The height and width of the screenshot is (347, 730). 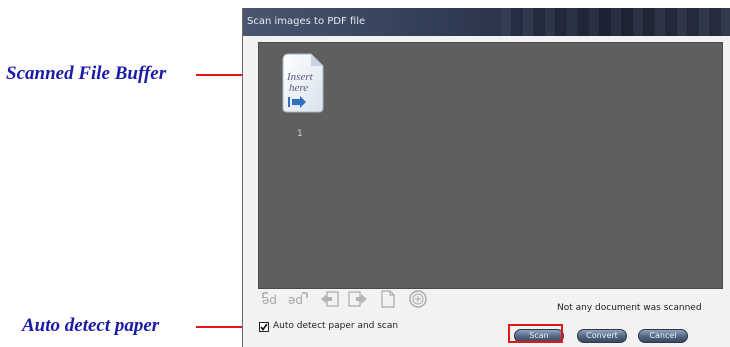 I want to click on insert-here-icon: Insert here, so click(x=303, y=83).